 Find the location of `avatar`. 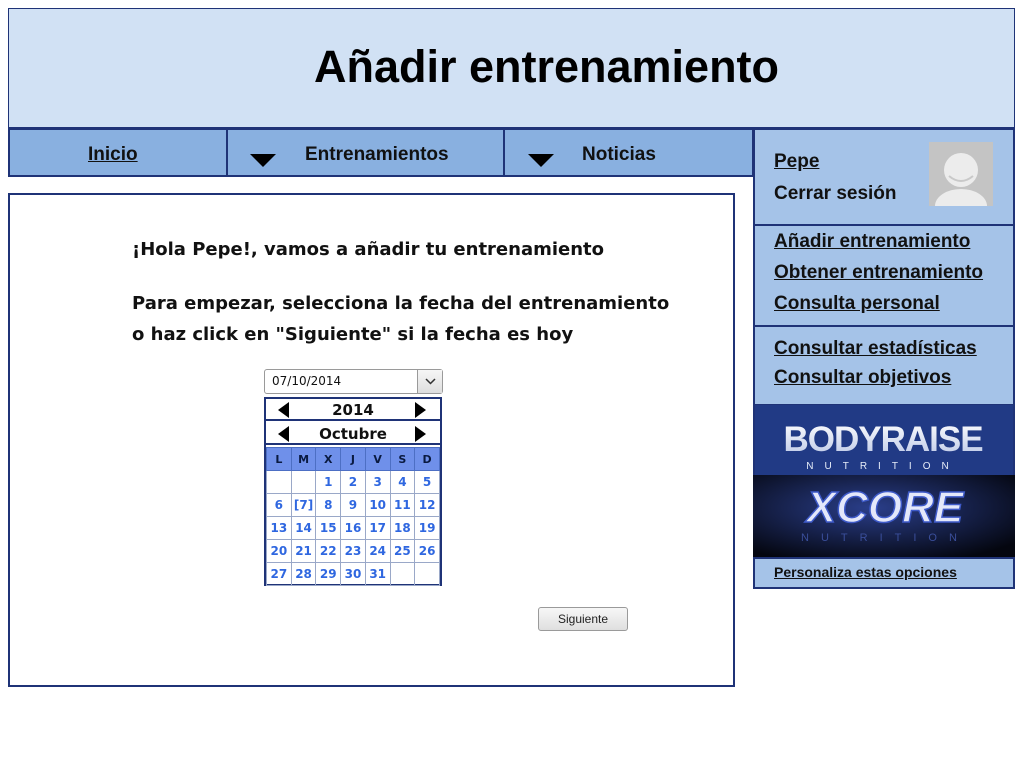

avatar is located at coordinates (961, 174).